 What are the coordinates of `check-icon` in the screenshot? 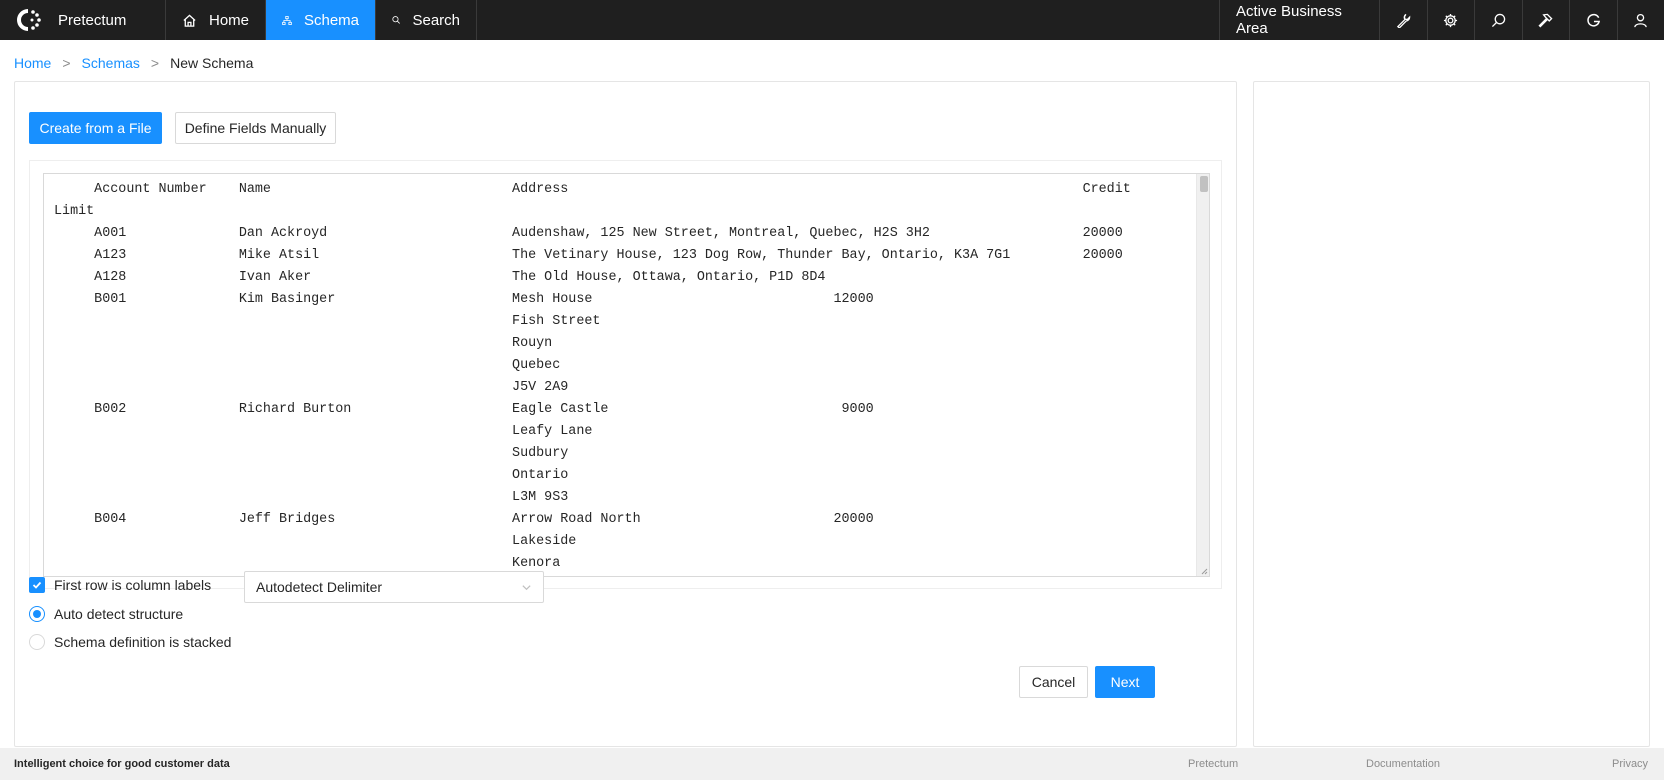 It's located at (37, 585).